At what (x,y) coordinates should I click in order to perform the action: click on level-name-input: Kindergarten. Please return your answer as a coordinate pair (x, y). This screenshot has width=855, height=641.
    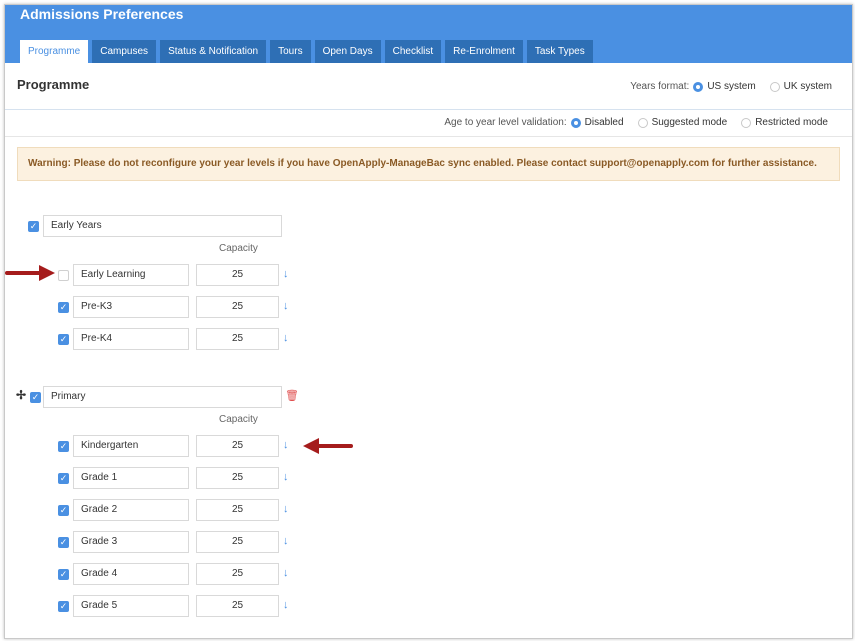
    Looking at the image, I should click on (131, 446).